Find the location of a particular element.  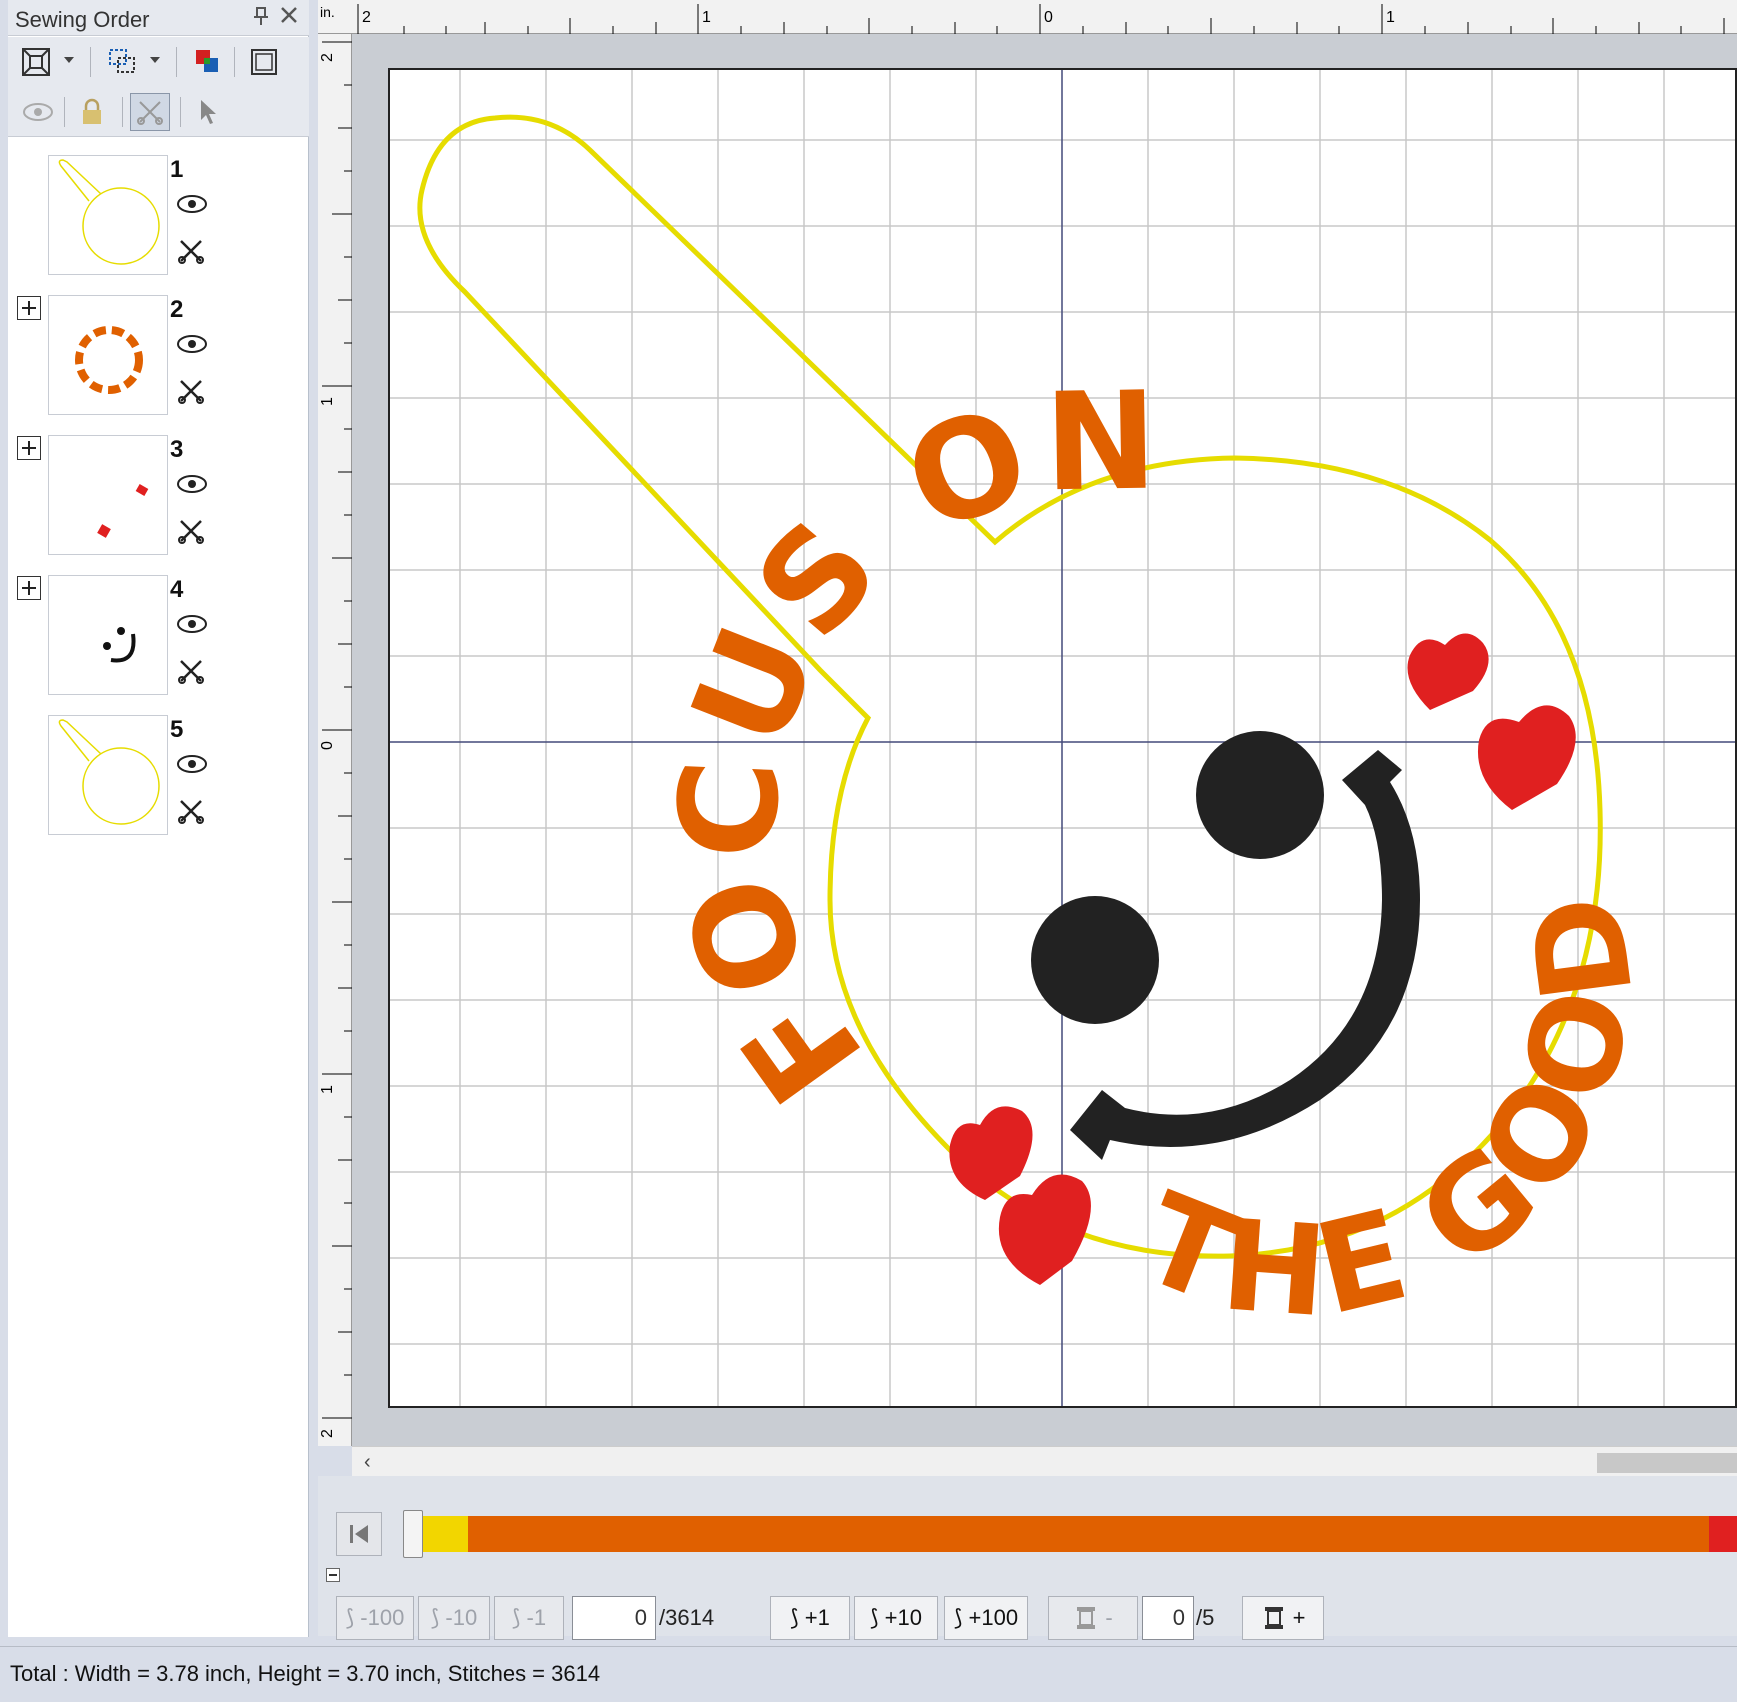

sewing-item: 1 is located at coordinates (158, 220).